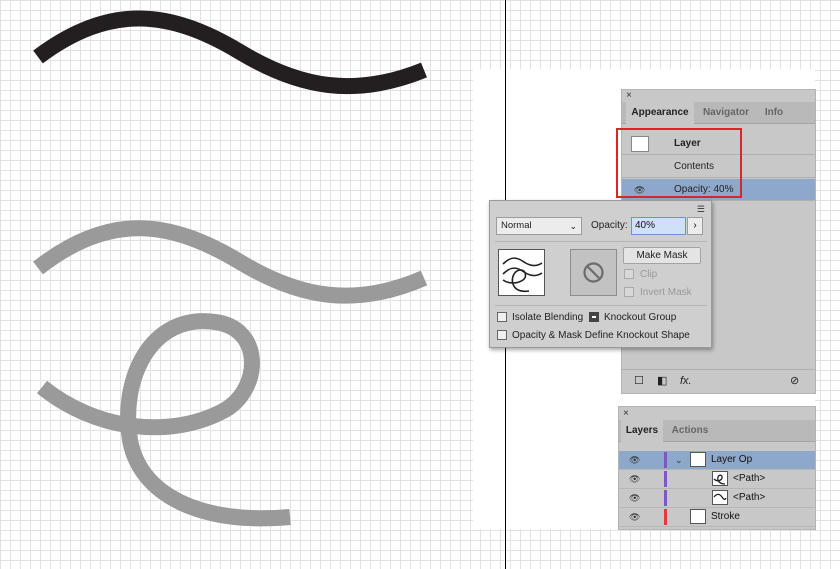 The image size is (840, 569). What do you see at coordinates (718, 381) in the screenshot?
I see `appearance-footer: ☐ ◧ fx. ⊘` at bounding box center [718, 381].